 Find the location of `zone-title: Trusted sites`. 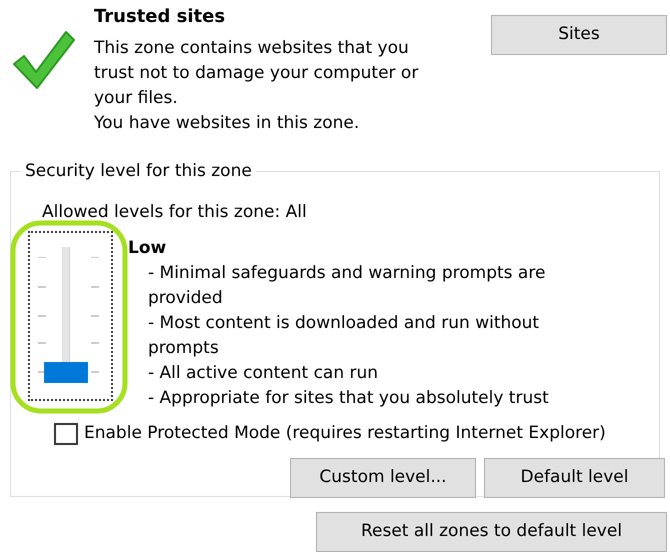

zone-title: Trusted sites is located at coordinates (160, 17).